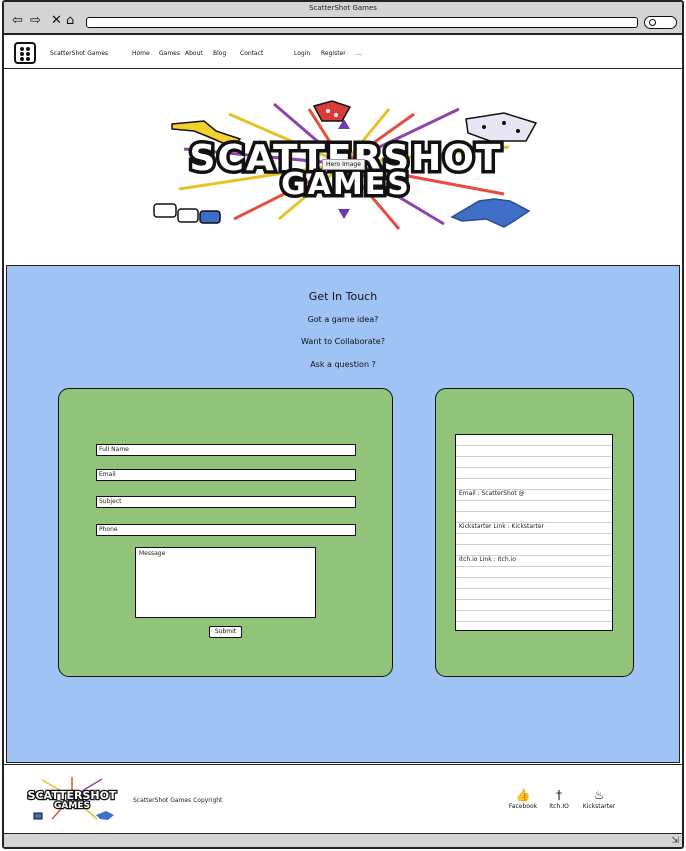  What do you see at coordinates (487, 559) in the screenshot?
I see `info-itchio-link: Itch.io Link : Itch.io` at bounding box center [487, 559].